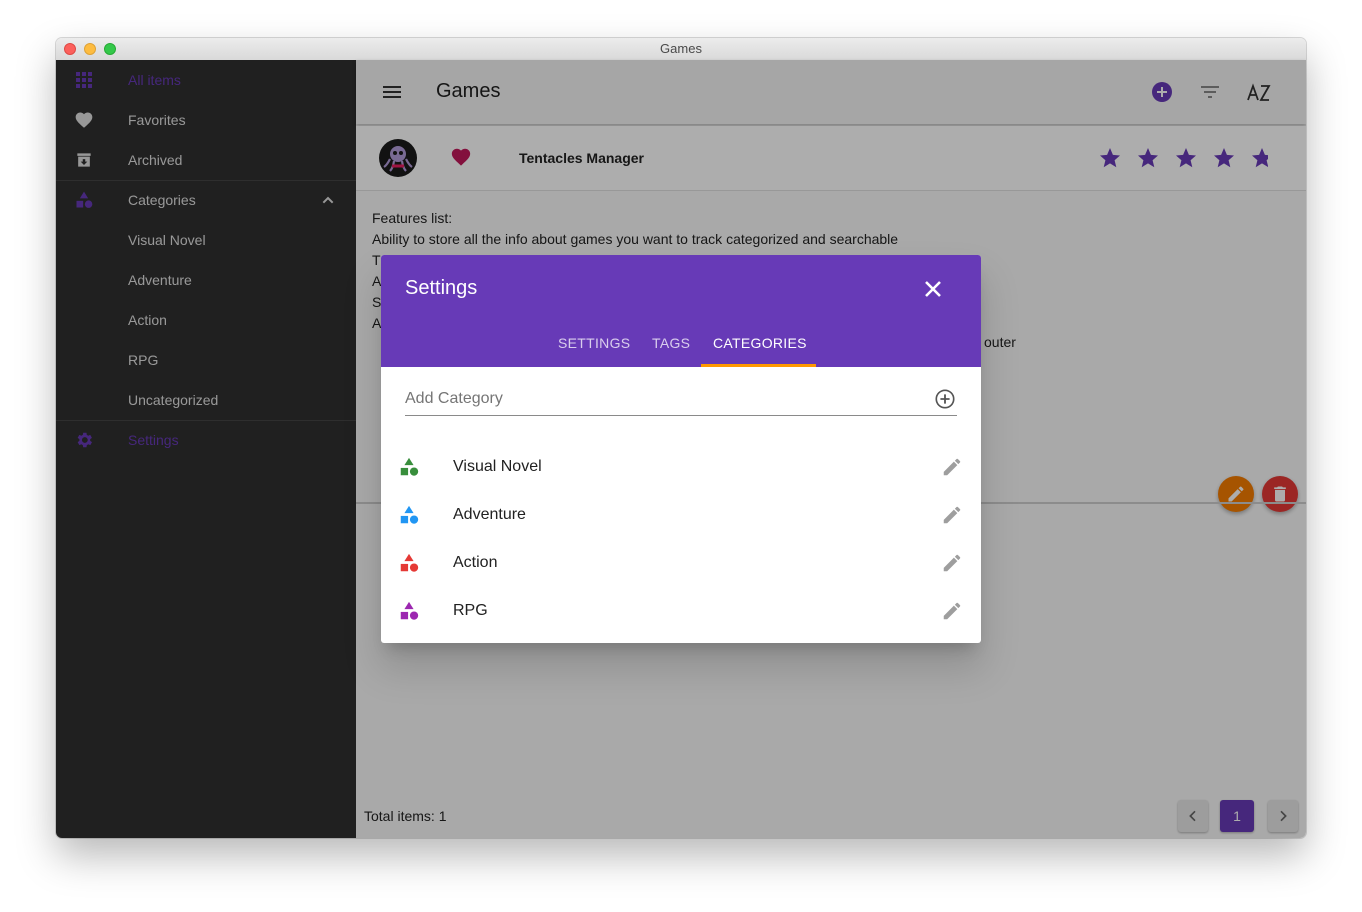 This screenshot has width=1362, height=912. What do you see at coordinates (758, 365) in the screenshot?
I see `active-tab-indicator` at bounding box center [758, 365].